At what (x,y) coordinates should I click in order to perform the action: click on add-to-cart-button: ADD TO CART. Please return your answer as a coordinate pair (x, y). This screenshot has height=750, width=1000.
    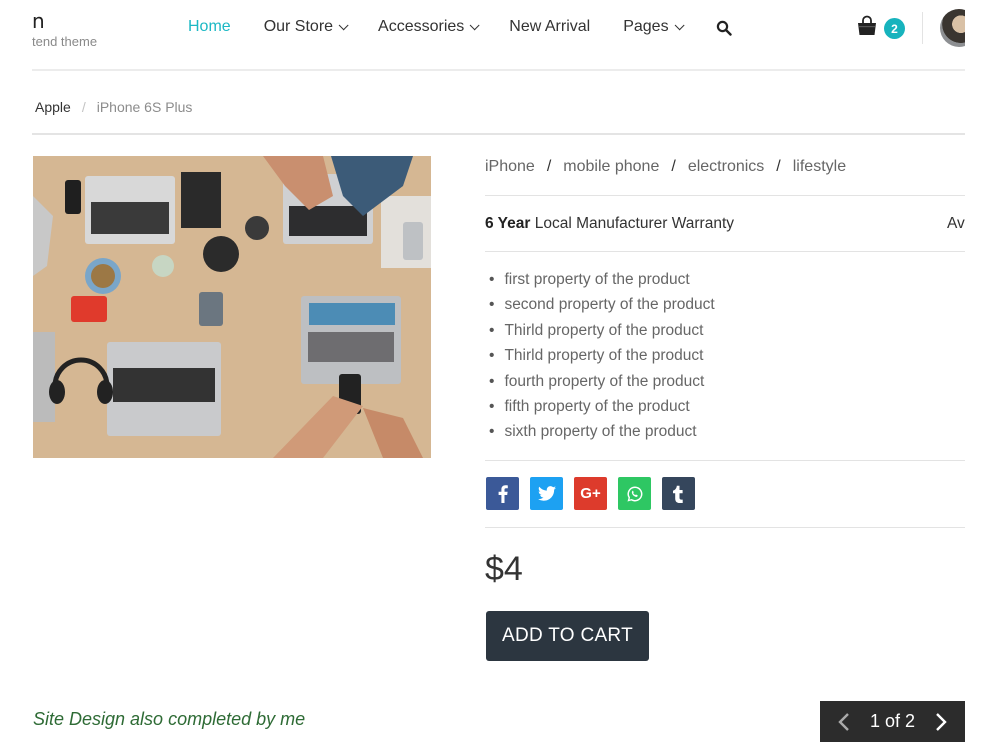
    Looking at the image, I should click on (567, 636).